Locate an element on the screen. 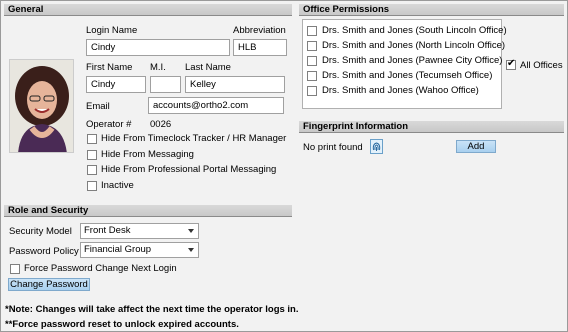 This screenshot has width=568, height=332. all-offices-label: All Offices is located at coordinates (541, 65).